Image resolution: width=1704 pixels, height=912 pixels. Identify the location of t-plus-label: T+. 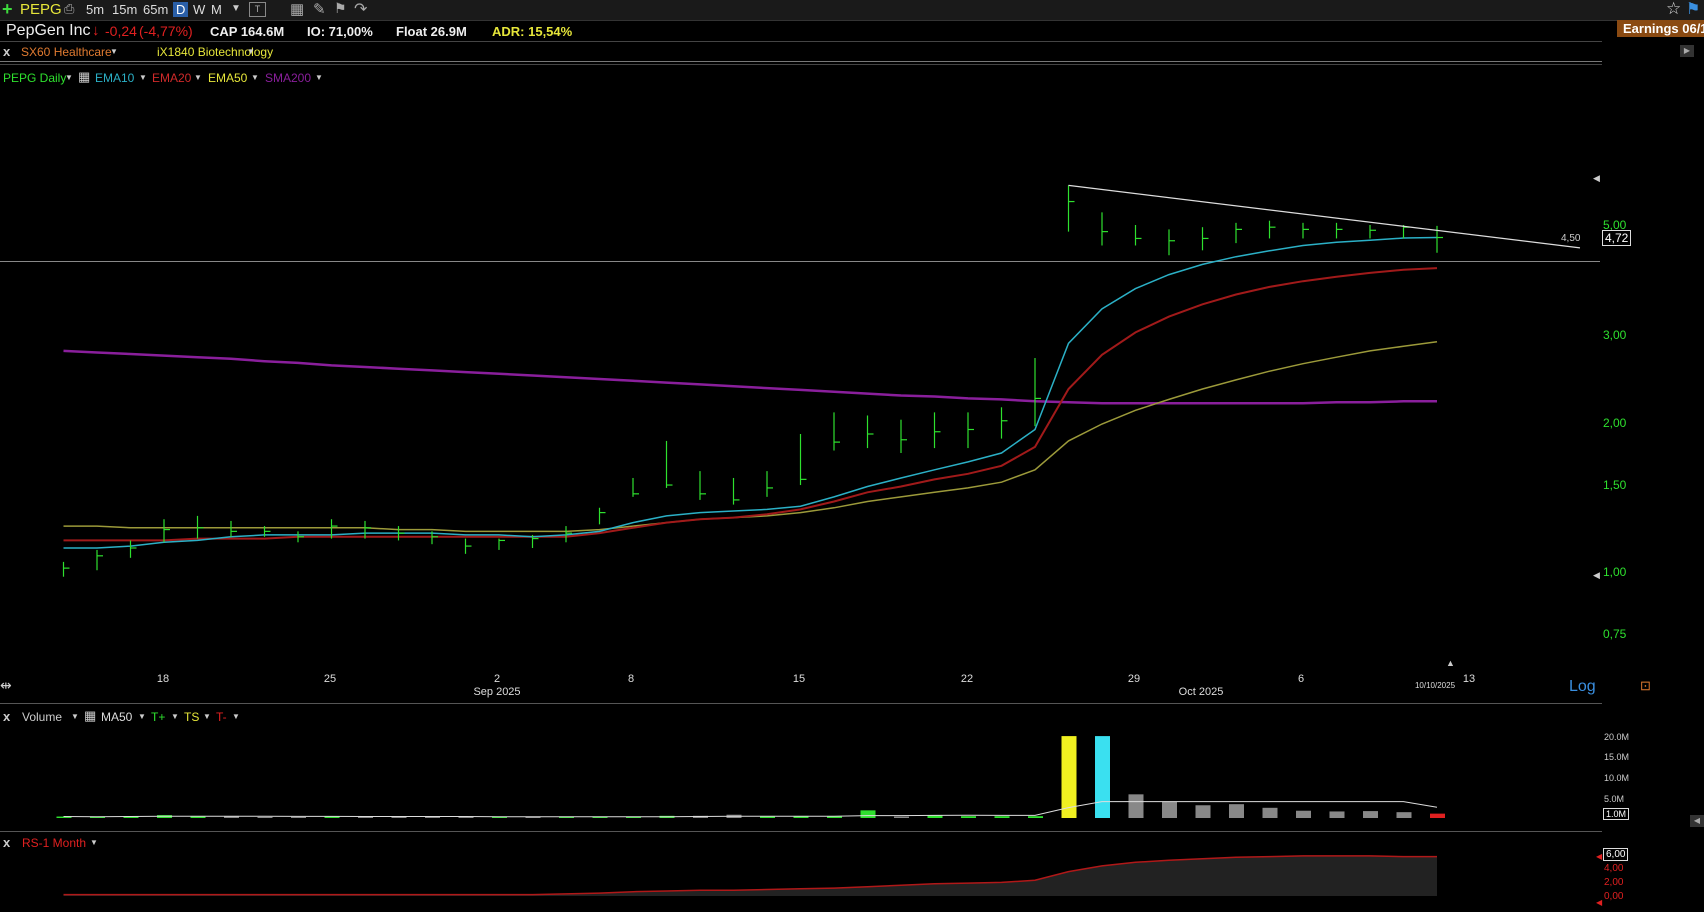
(158, 717).